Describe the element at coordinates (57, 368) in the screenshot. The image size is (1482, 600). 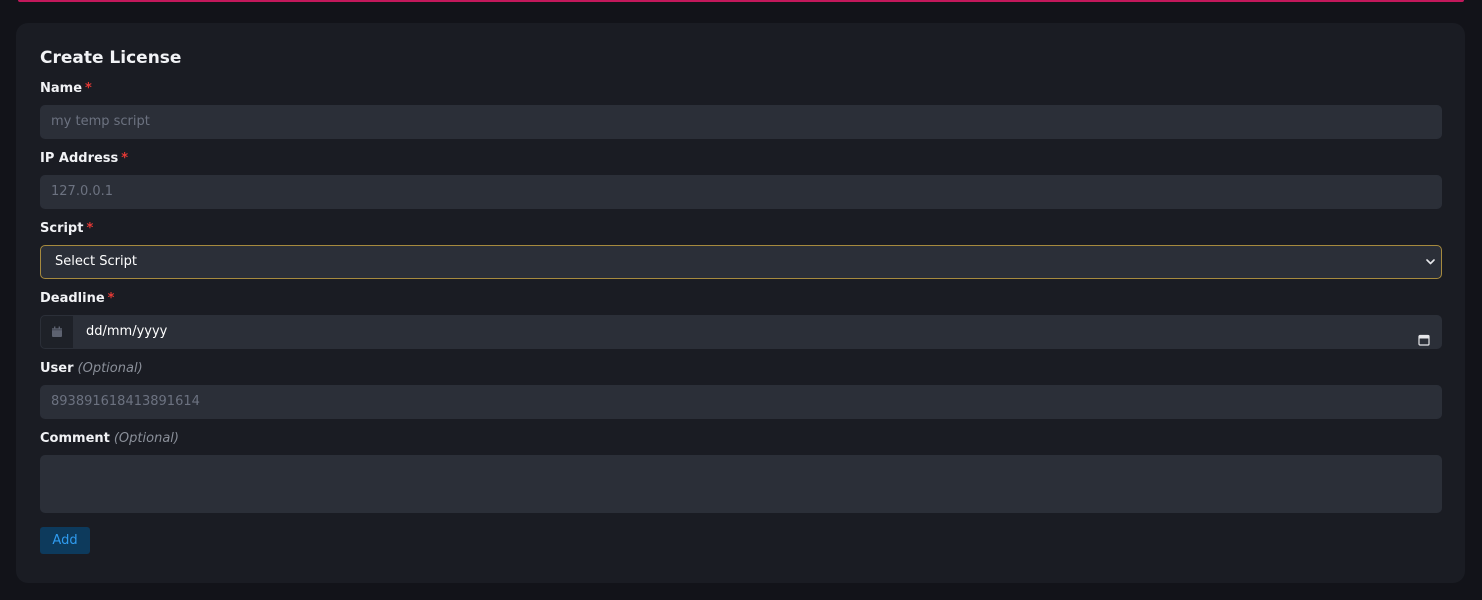
I see `user-label-text: User` at that location.